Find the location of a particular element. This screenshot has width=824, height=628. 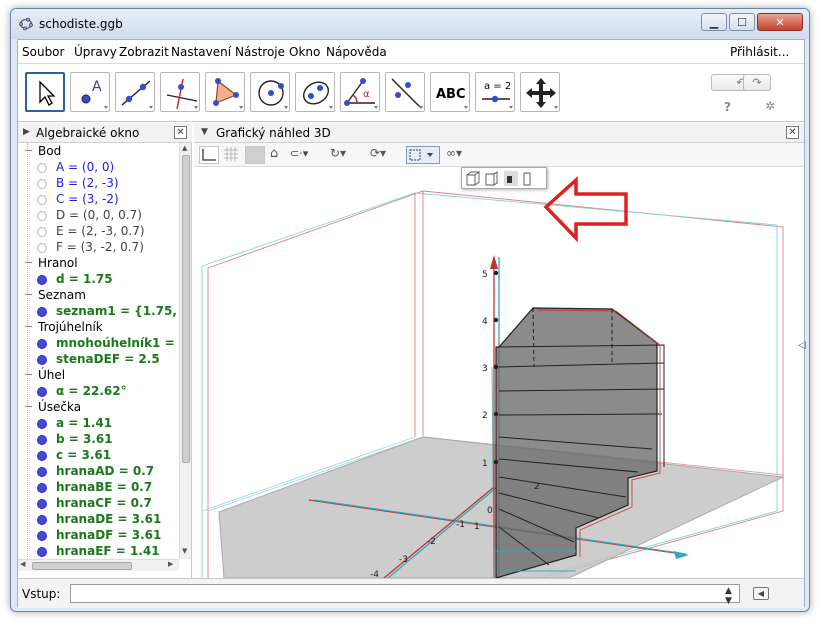

input-field is located at coordinates (405, 593).